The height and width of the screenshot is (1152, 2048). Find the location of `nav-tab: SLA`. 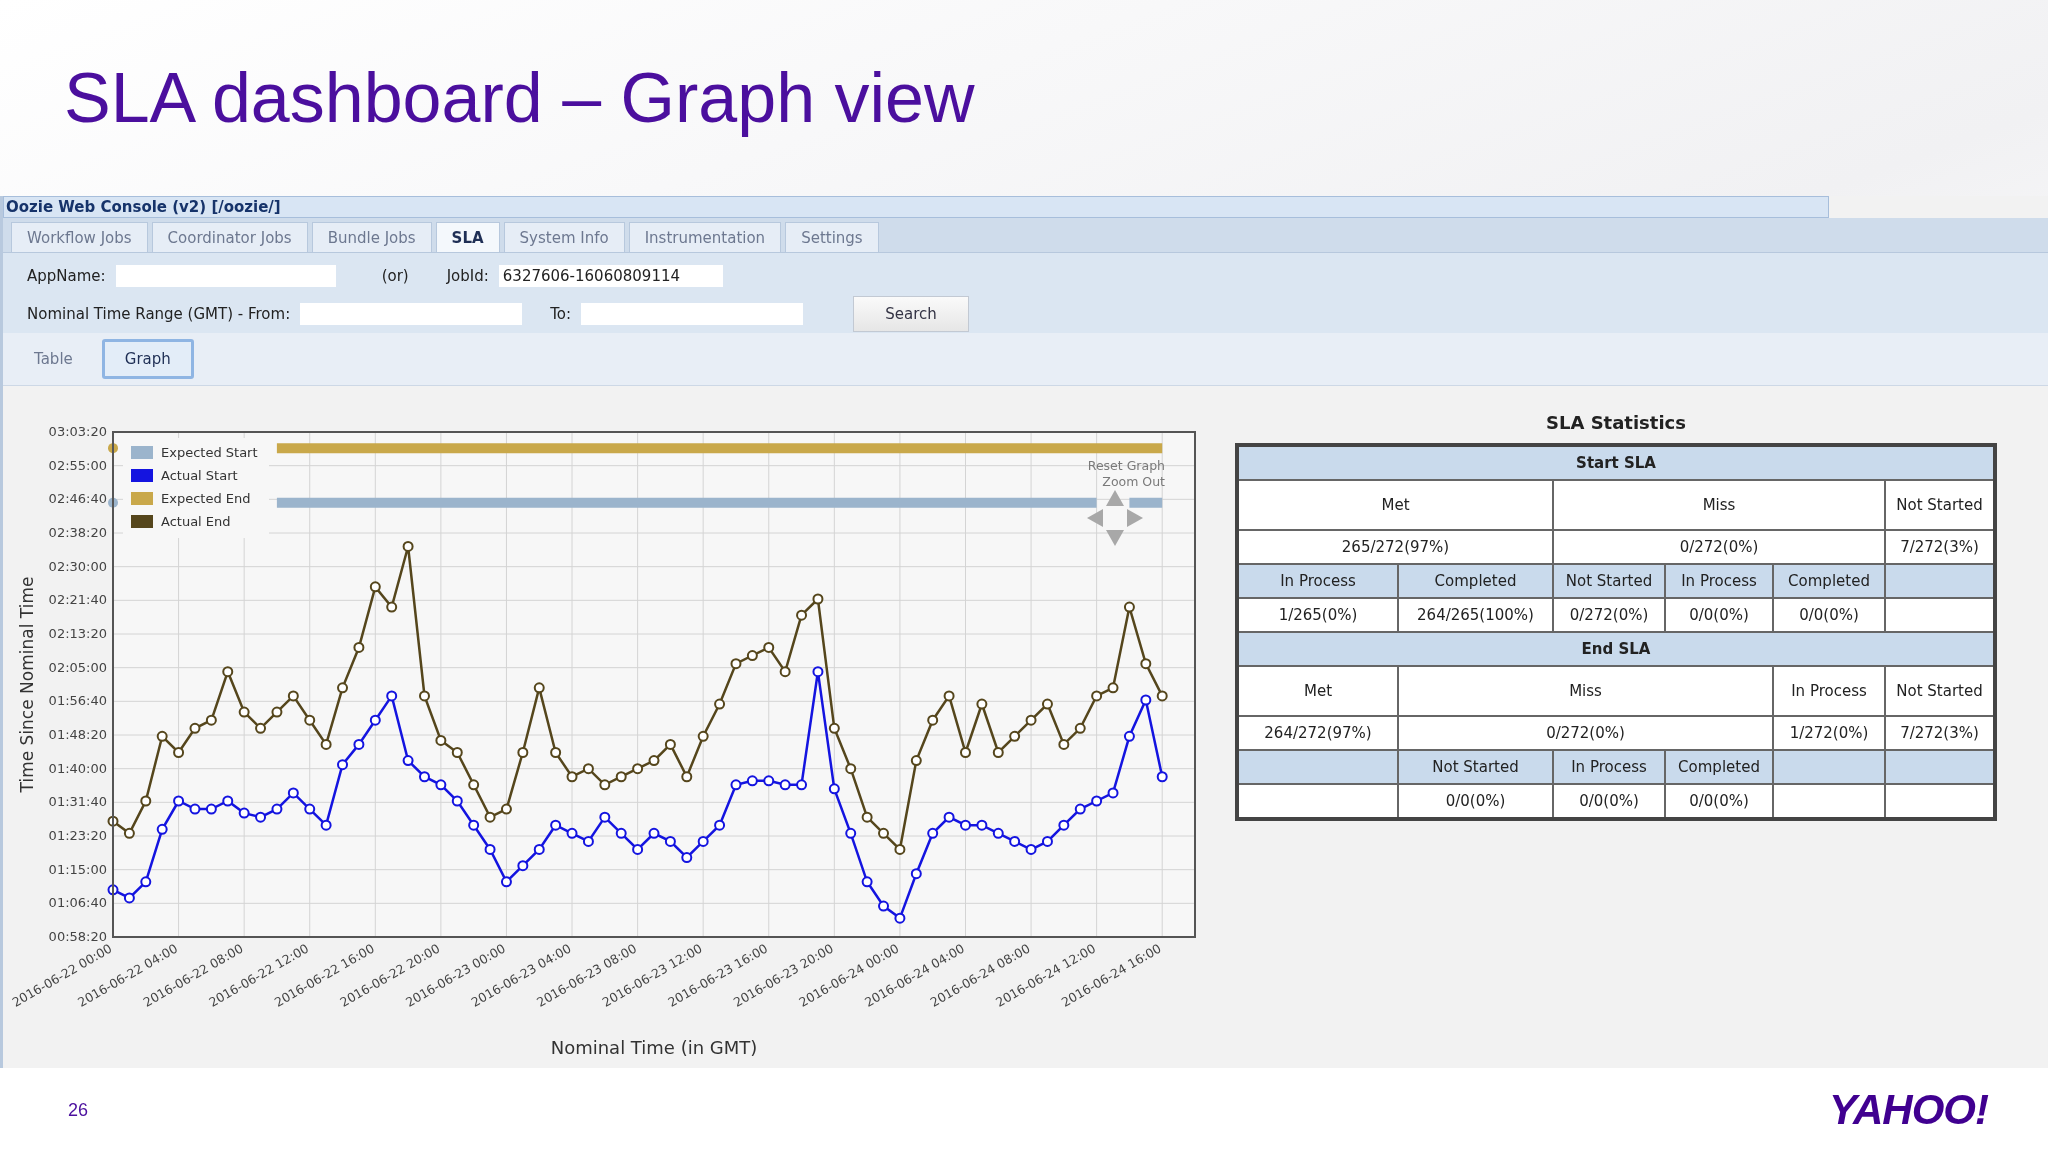

nav-tab: SLA is located at coordinates (467, 237).